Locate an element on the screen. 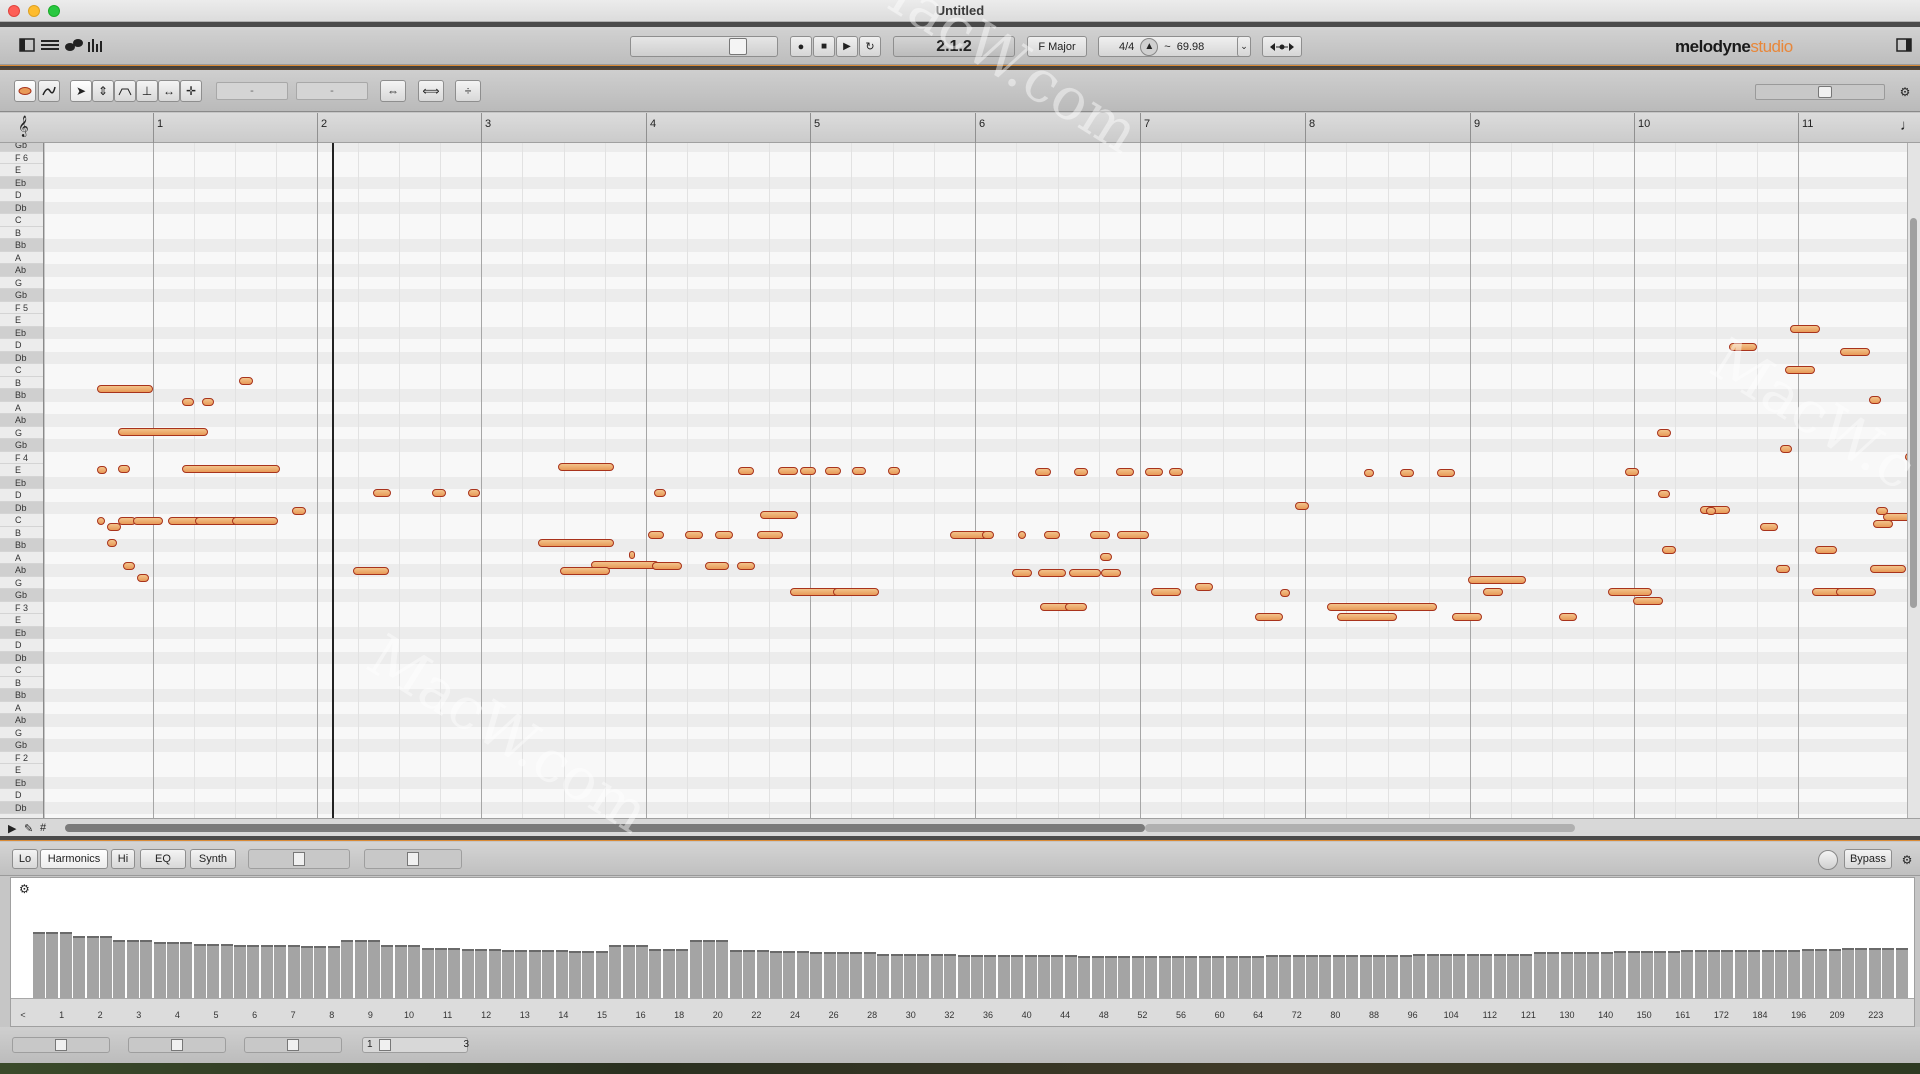 Image resolution: width=1920 pixels, height=1074 pixels. harmonic-filter-group is located at coordinates (413, 859).